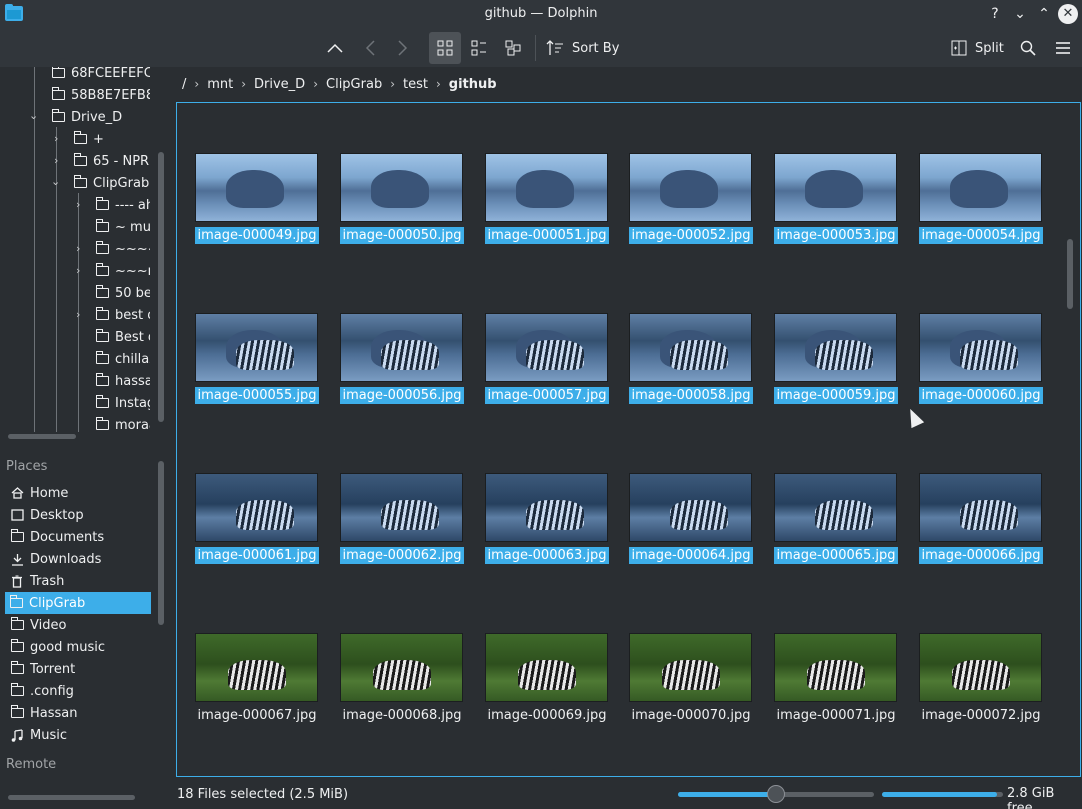 The image size is (1082, 809). I want to click on file-item: image-000057.jpg, so click(539, 368).